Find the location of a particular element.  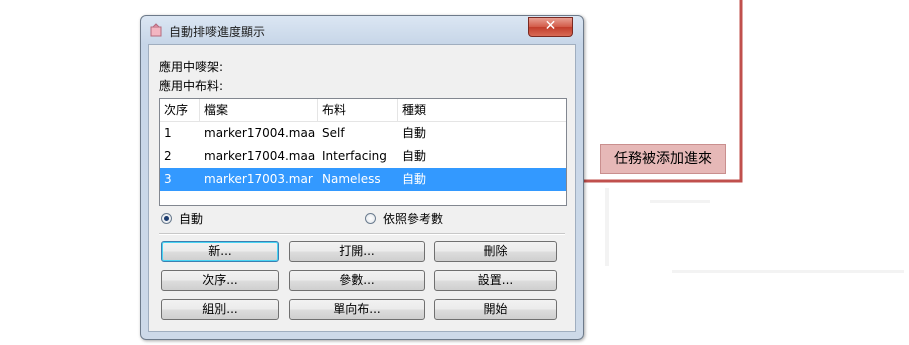

radio-auto-label: 自動 is located at coordinates (191, 219).